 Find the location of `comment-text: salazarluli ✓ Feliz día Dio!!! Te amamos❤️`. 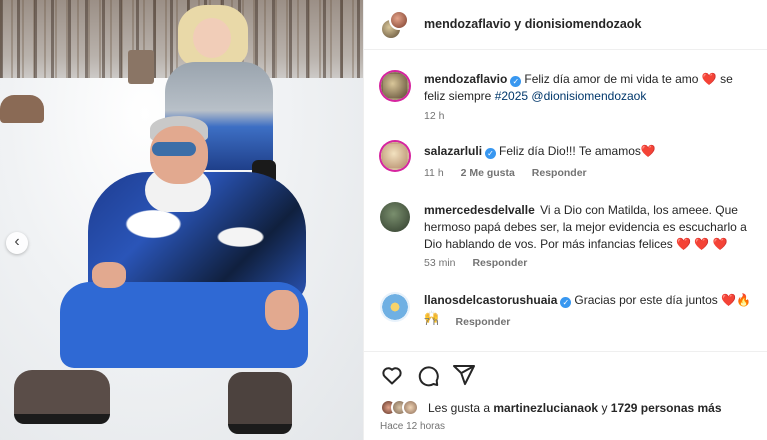

comment-text: salazarluli ✓ Feliz día Dio!!! Te amamos❤️ is located at coordinates (589, 151).